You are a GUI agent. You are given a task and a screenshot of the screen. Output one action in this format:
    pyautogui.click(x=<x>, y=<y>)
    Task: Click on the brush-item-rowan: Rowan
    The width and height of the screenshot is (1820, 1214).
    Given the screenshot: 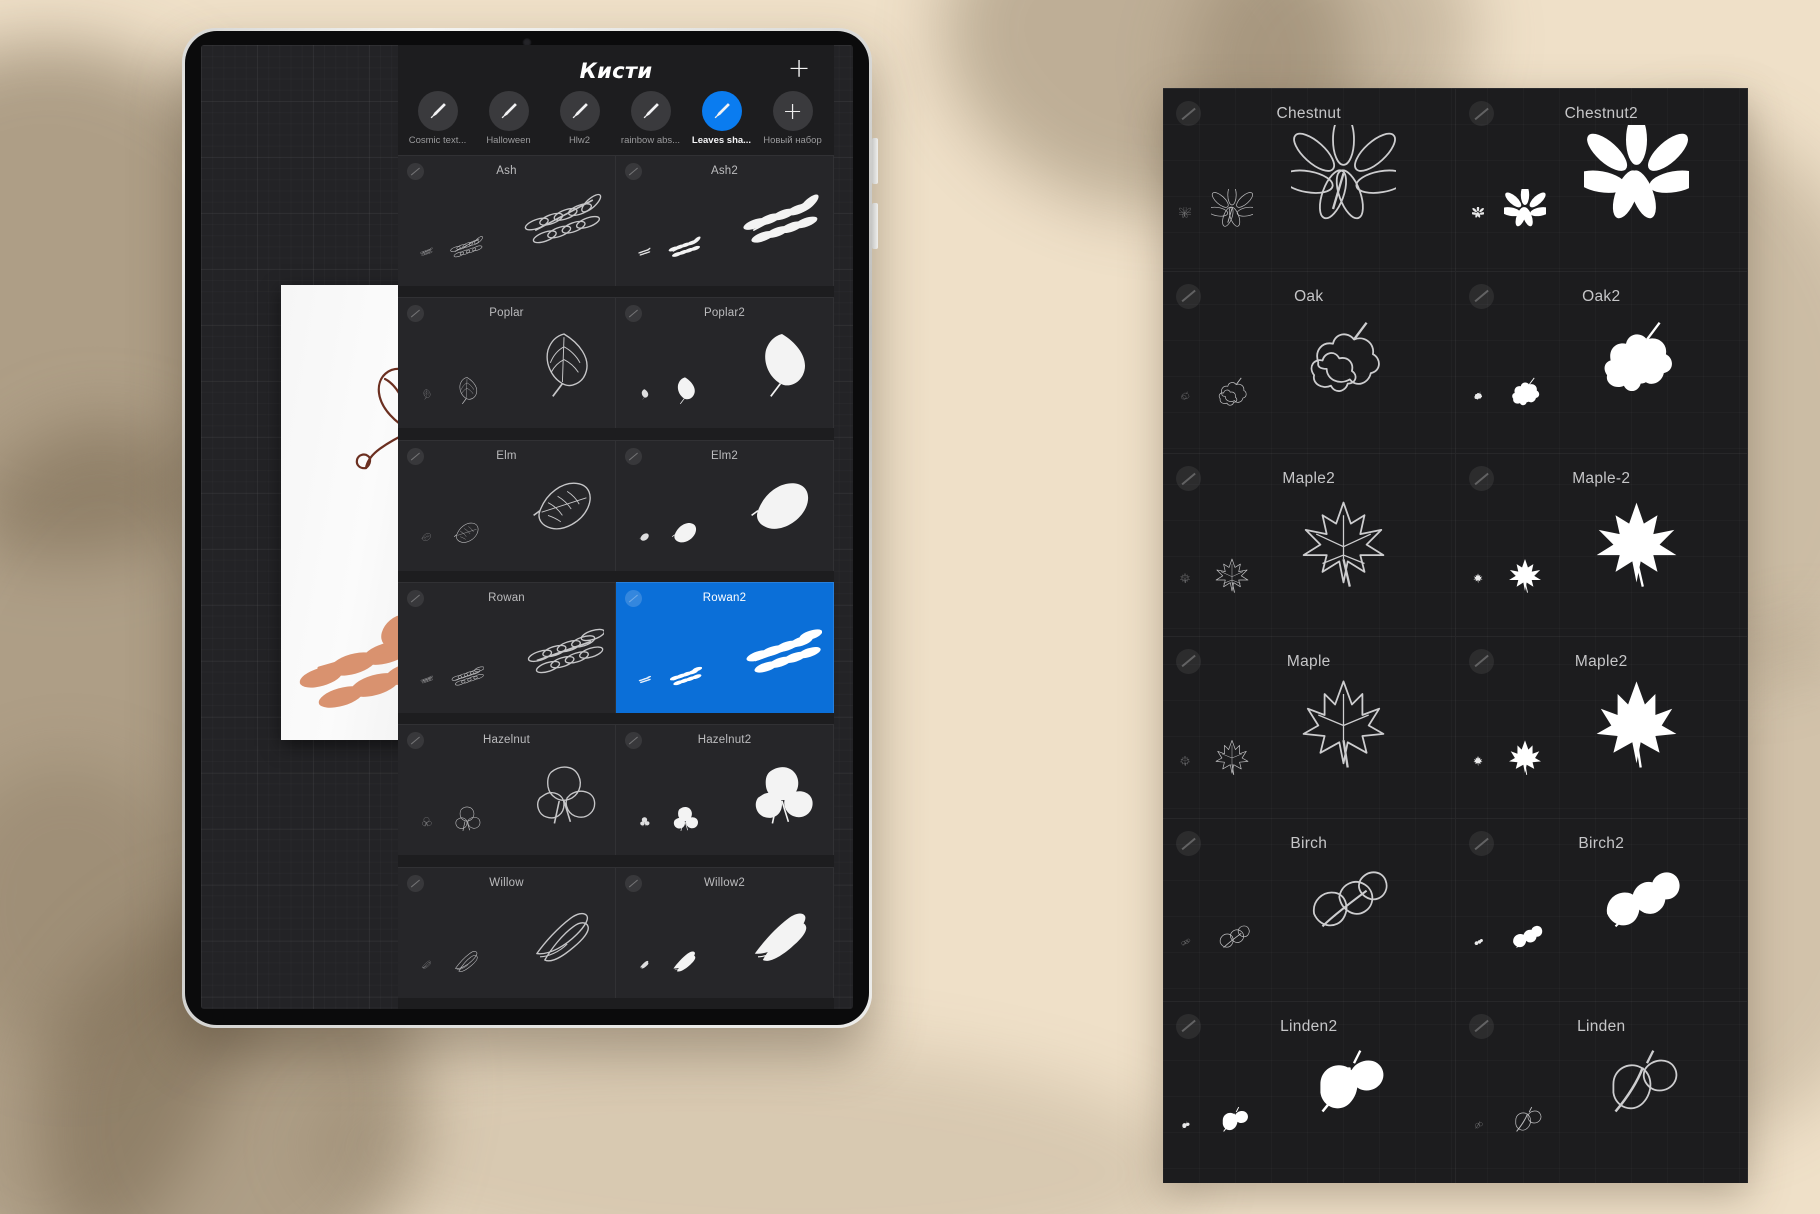 What is the action you would take?
    pyautogui.click(x=507, y=647)
    